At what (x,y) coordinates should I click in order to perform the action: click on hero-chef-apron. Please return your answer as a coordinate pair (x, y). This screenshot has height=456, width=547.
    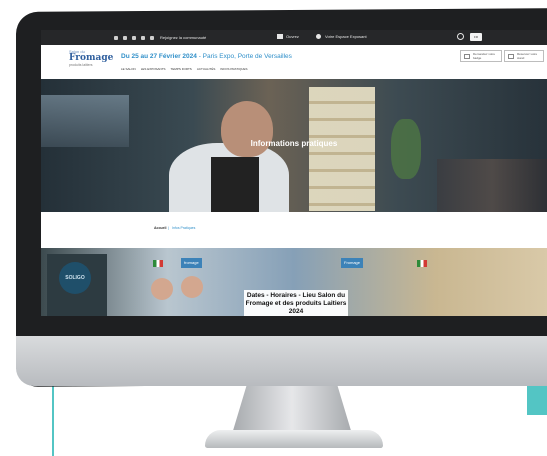
    Looking at the image, I should click on (235, 184).